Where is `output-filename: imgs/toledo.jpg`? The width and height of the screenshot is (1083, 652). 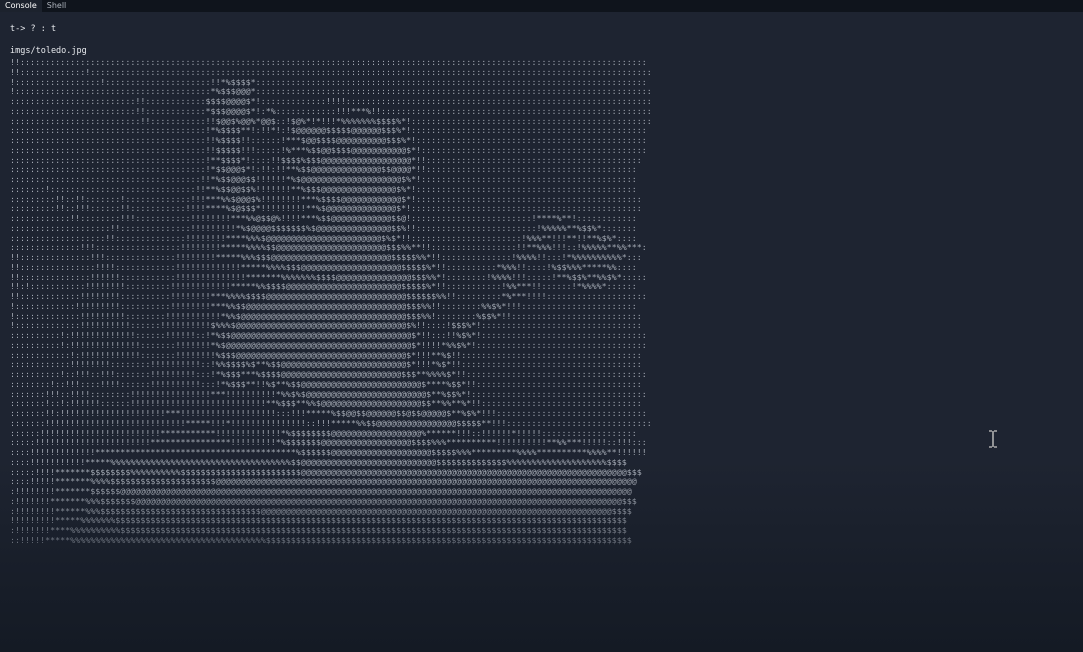
output-filename: imgs/toledo.jpg is located at coordinates (48, 51).